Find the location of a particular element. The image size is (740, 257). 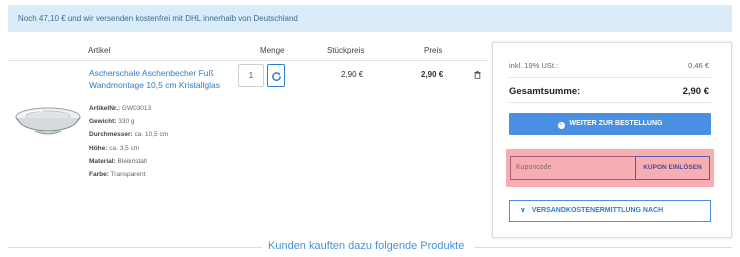

trash-icon is located at coordinates (477, 75).